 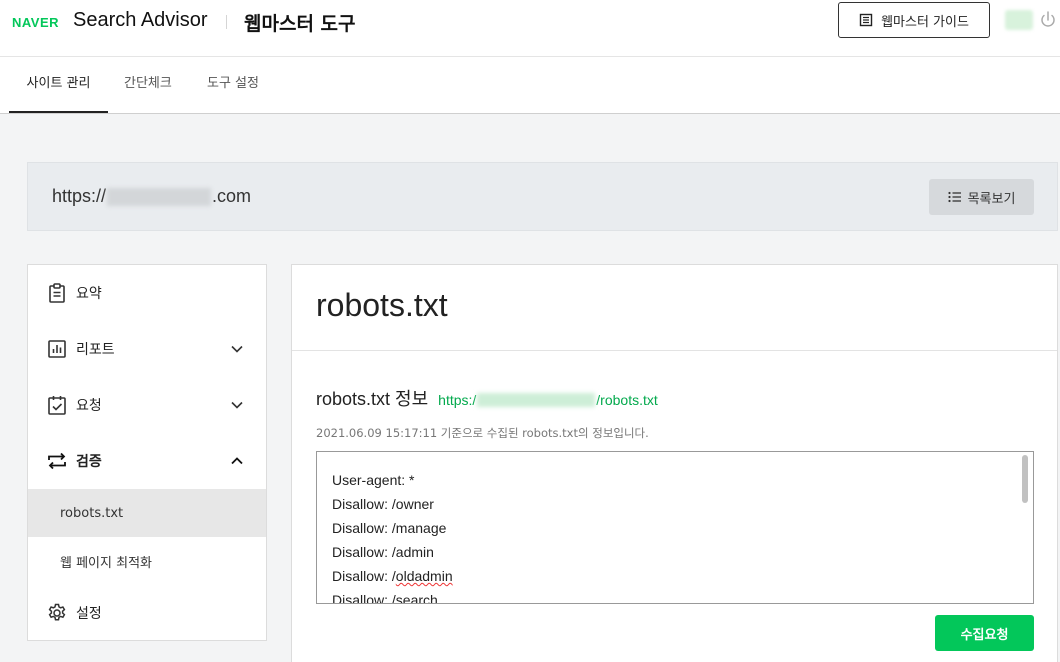 I want to click on robots-link-redacted, so click(x=536, y=400).